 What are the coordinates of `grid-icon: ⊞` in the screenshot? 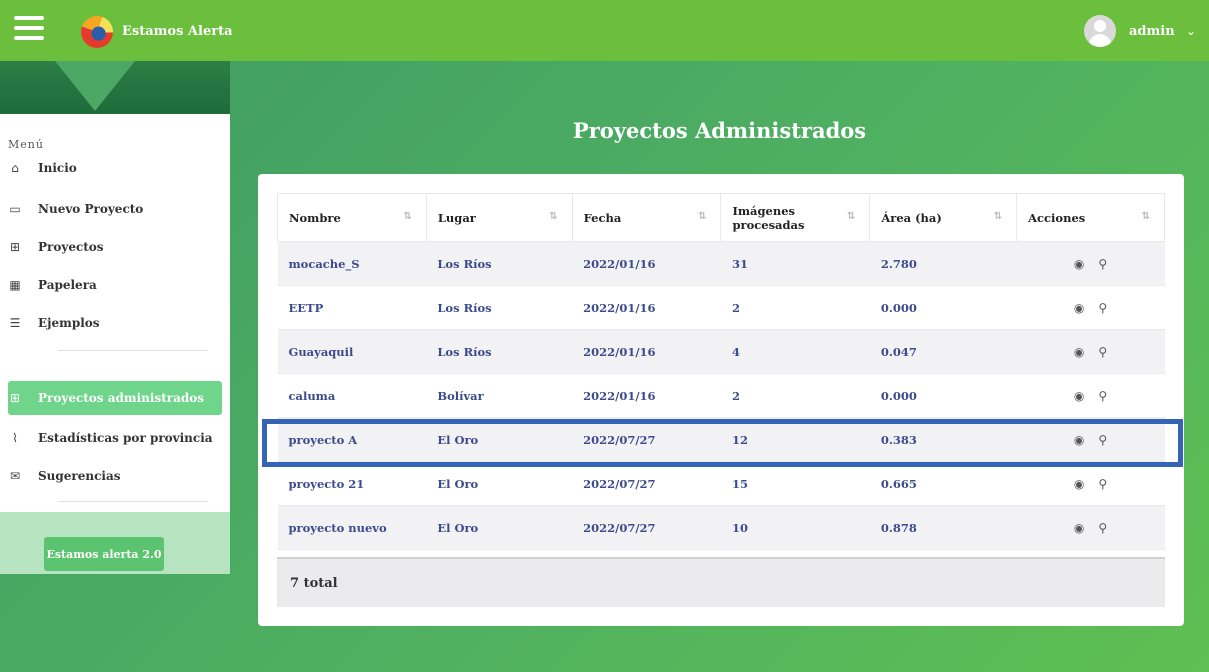 It's located at (15, 398).